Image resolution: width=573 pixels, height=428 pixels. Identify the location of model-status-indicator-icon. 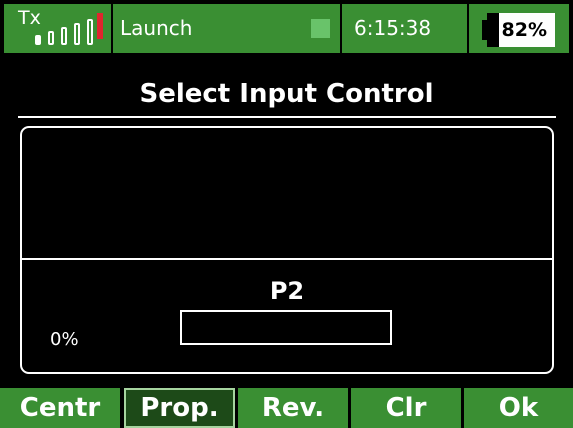
(320, 28).